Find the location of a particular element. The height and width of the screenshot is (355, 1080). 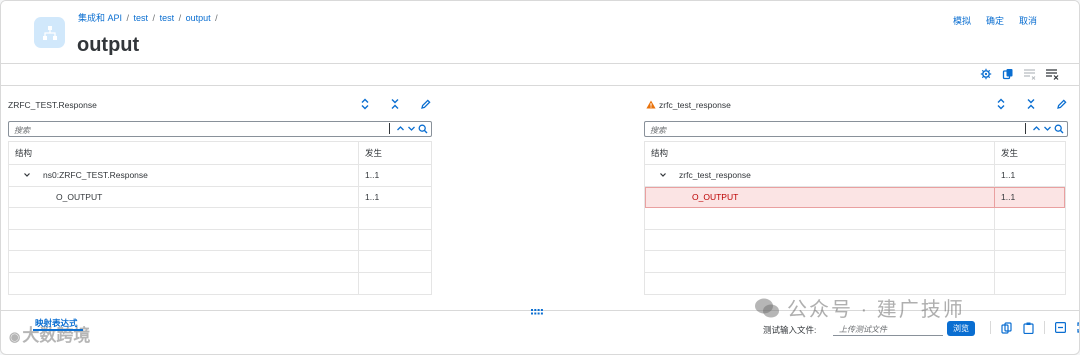

tab-mapping-expression: 映射表达式 is located at coordinates (56, 323).